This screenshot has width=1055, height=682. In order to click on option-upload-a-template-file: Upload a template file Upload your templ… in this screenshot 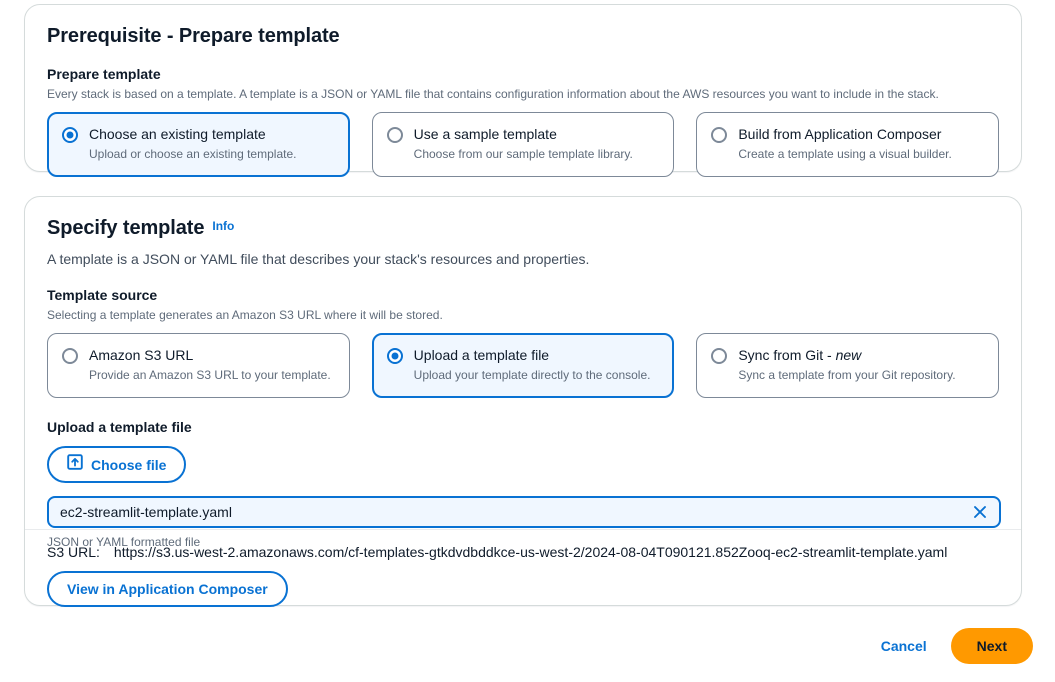, I will do `click(523, 365)`.